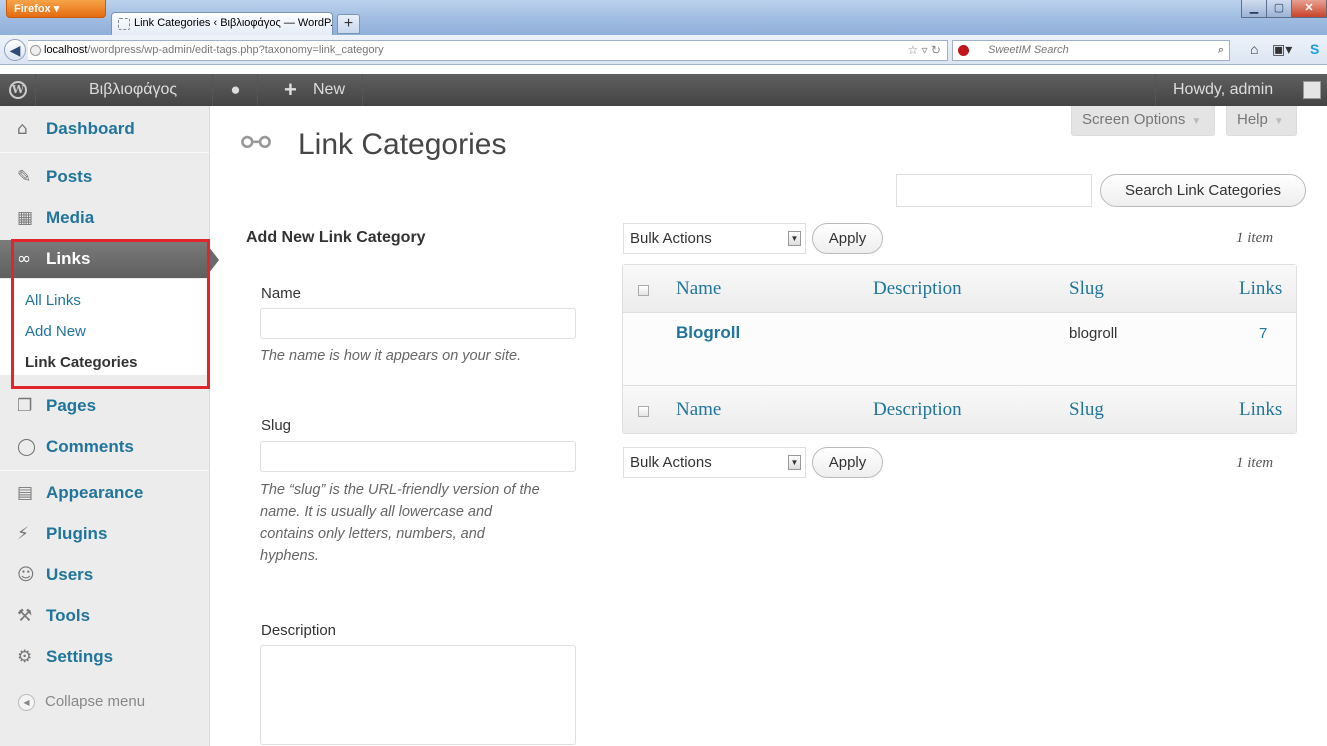 This screenshot has width=1327, height=746. I want to click on sidebar-item-users: ☺ Users, so click(104, 575).